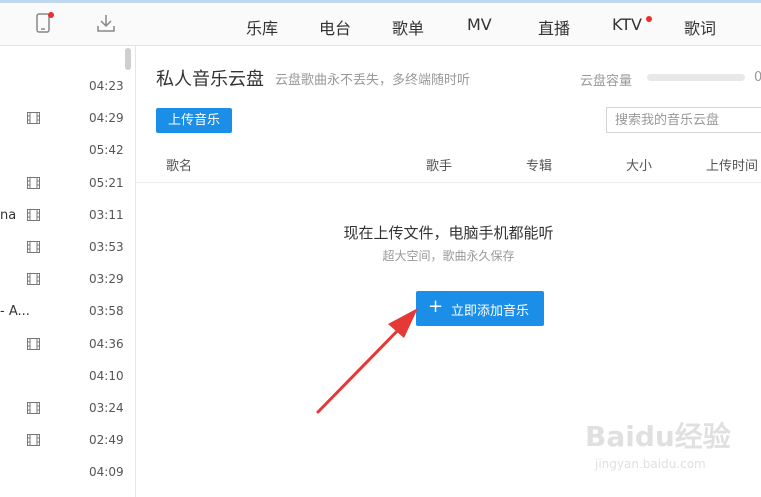 Image resolution: width=761 pixels, height=497 pixels. What do you see at coordinates (367, 361) in the screenshot?
I see `annotation-arrow` at bounding box center [367, 361].